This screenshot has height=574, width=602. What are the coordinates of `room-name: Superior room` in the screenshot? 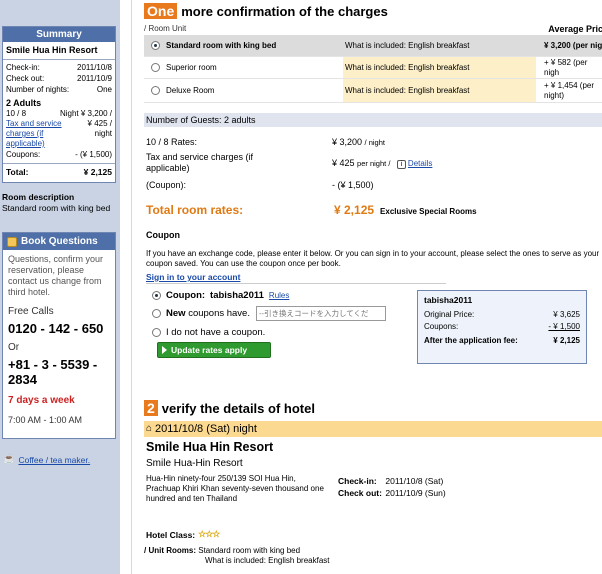 It's located at (191, 67).